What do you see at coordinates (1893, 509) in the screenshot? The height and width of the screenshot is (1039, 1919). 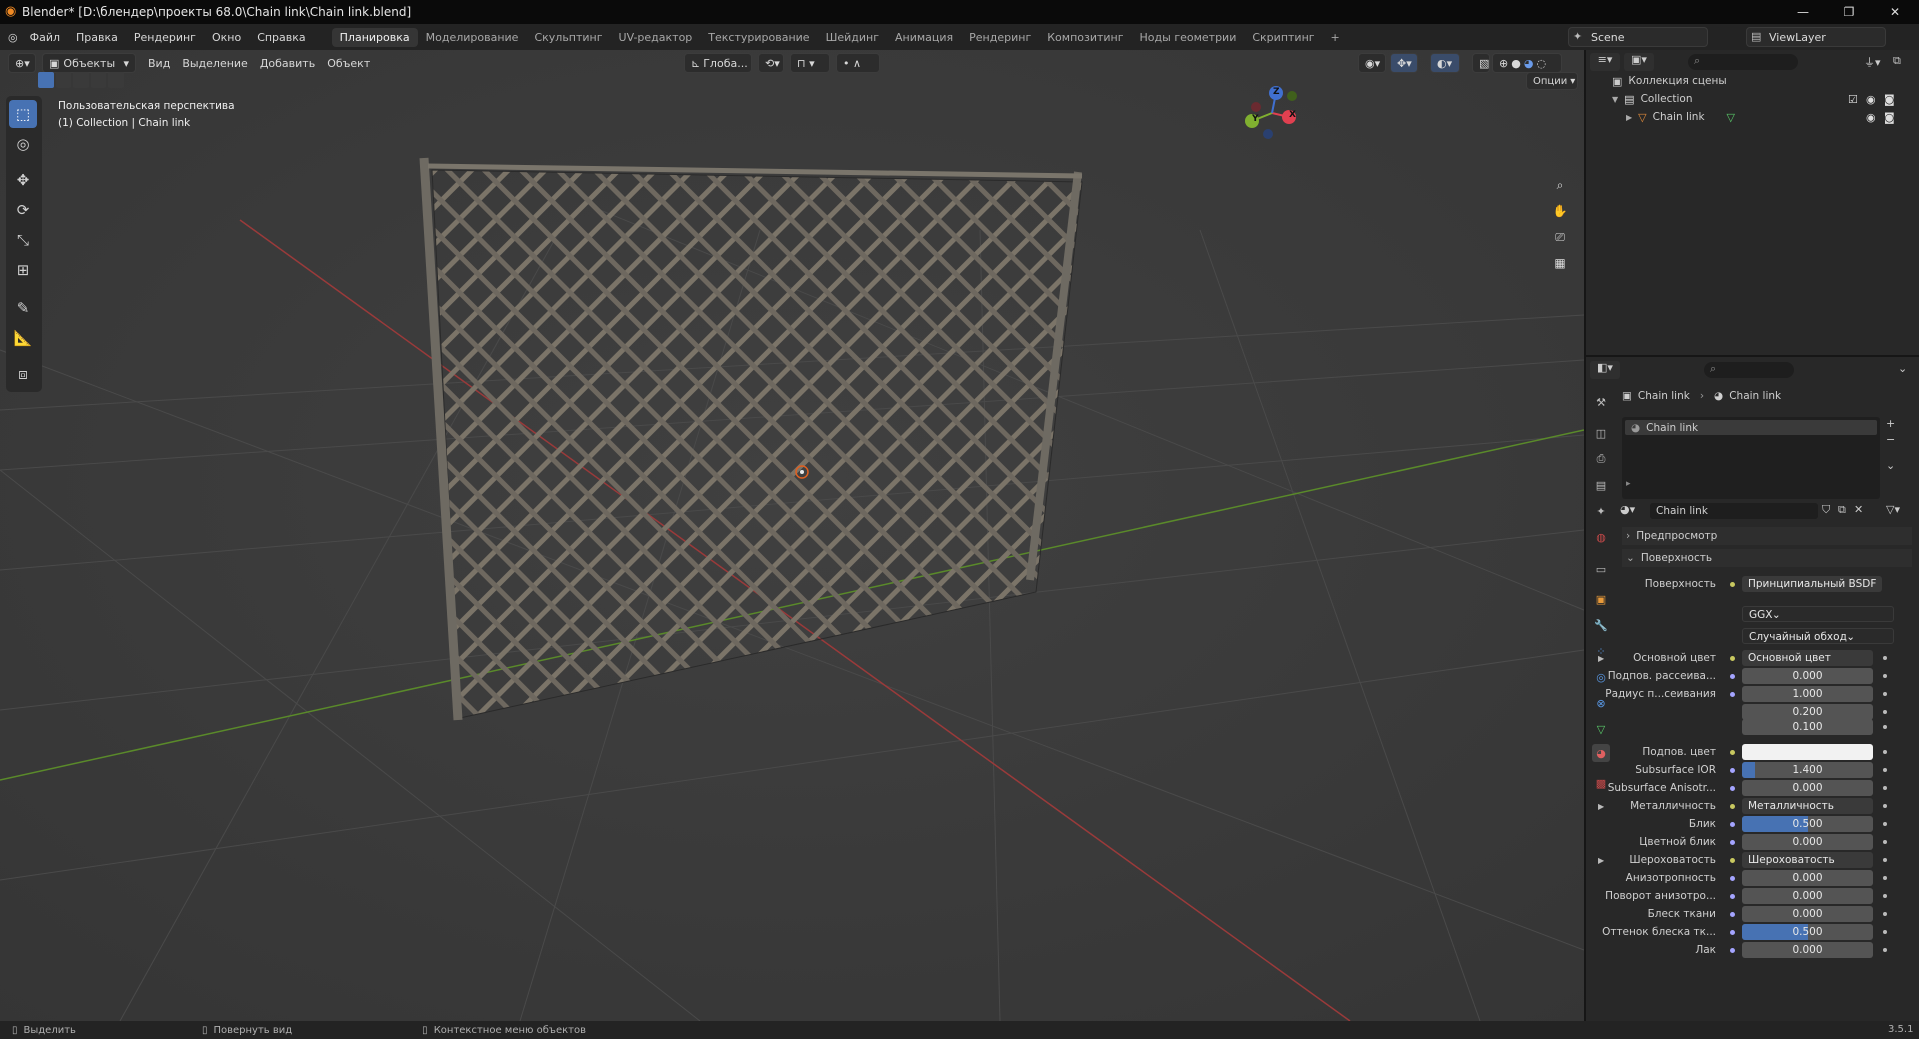 I see `link-type-icon: ▽▾` at bounding box center [1893, 509].